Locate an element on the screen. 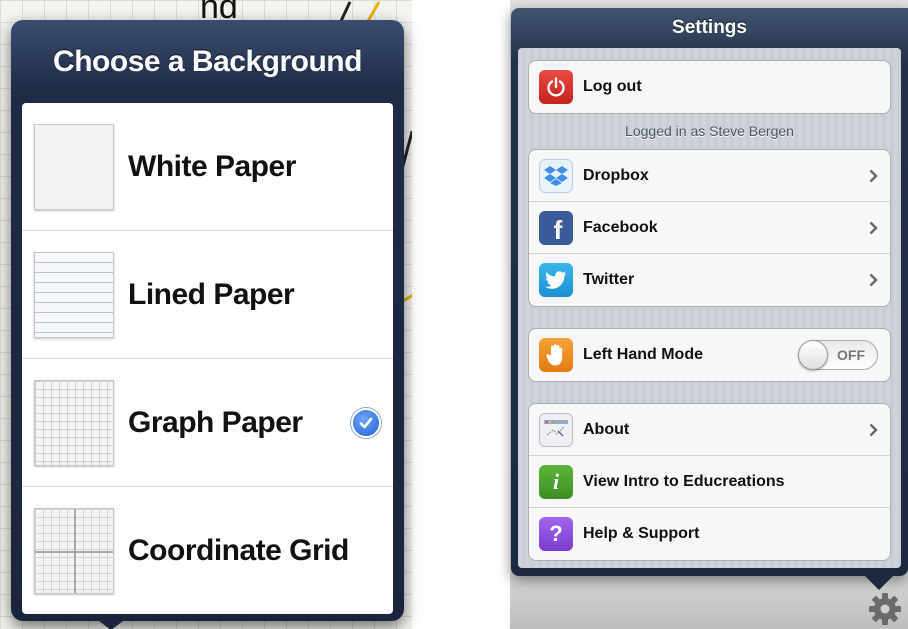  toggle-knob is located at coordinates (813, 355).